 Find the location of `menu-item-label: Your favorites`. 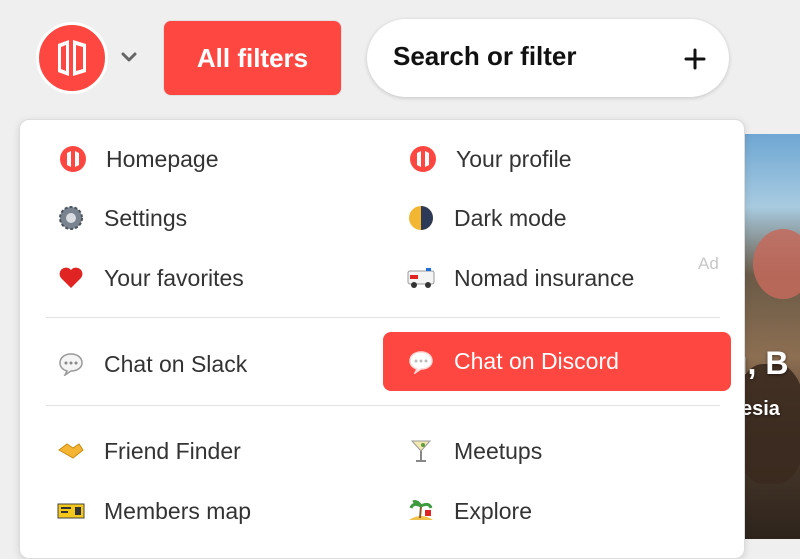

menu-item-label: Your favorites is located at coordinates (174, 277).